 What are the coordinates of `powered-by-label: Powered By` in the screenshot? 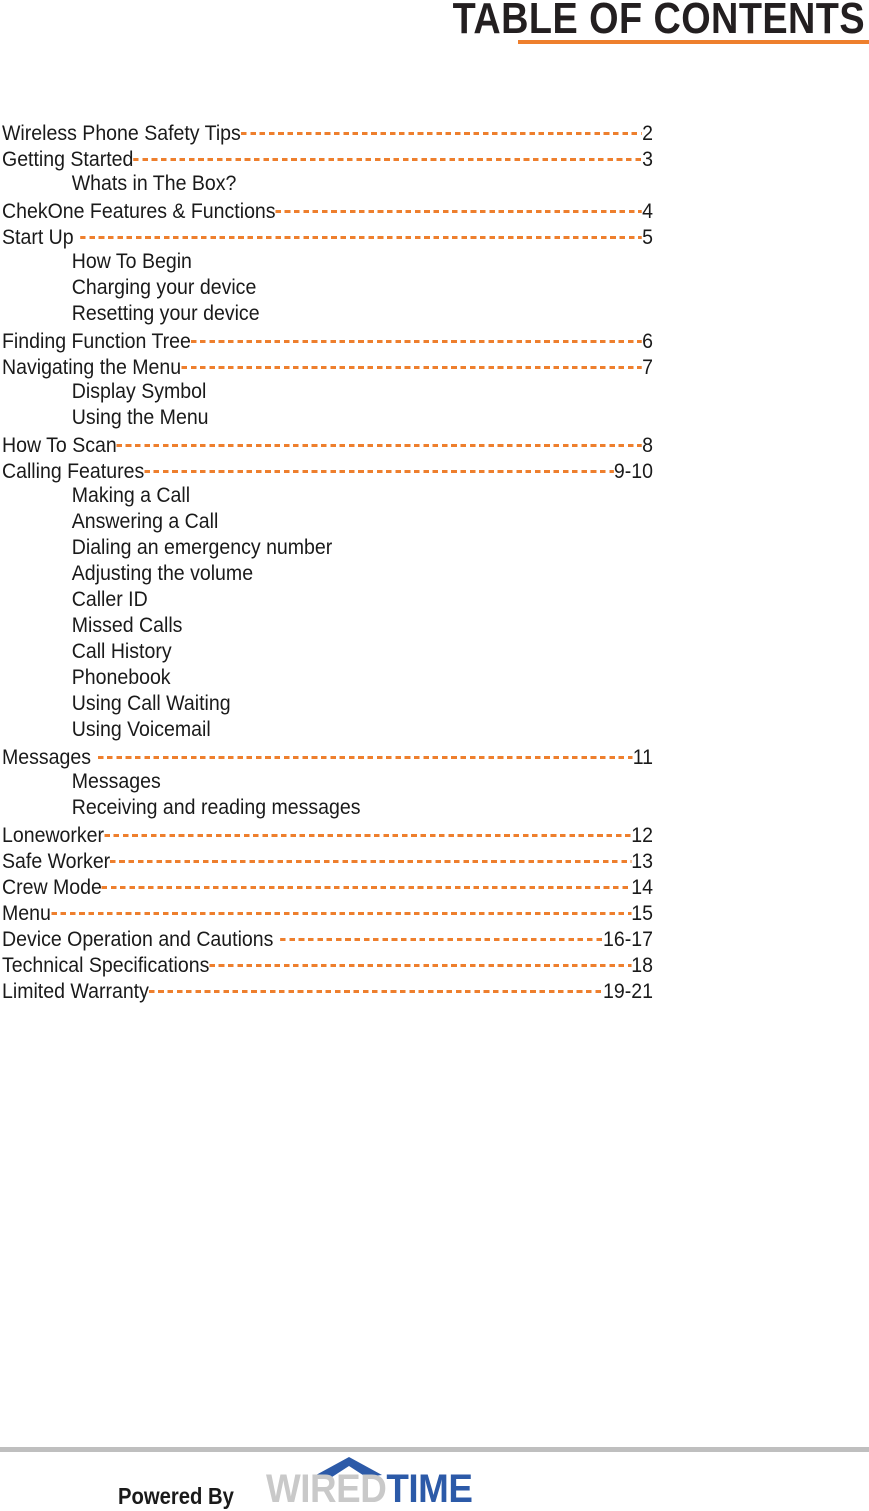 It's located at (176, 1496).